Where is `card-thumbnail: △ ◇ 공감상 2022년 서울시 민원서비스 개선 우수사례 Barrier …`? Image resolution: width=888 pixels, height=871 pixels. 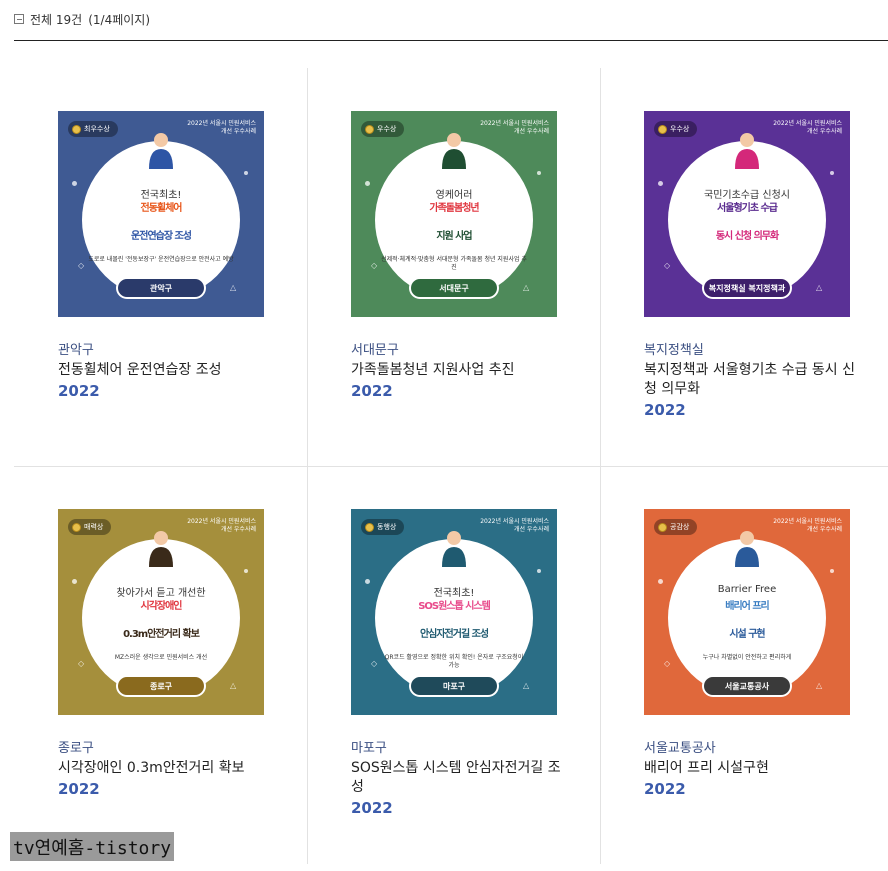
card-thumbnail: △ ◇ 공감상 2022년 서울시 민원서비스 개선 우수사례 Barrier … is located at coordinates (747, 612).